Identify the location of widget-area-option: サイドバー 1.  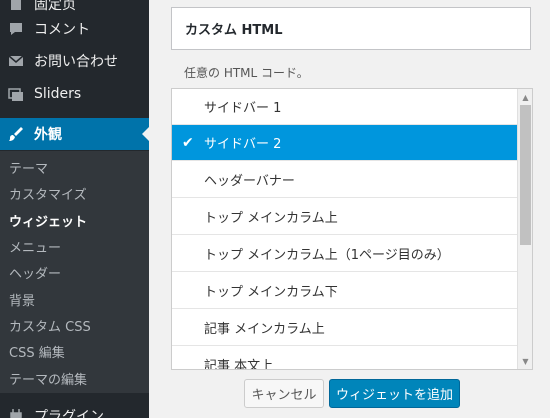
(345, 107).